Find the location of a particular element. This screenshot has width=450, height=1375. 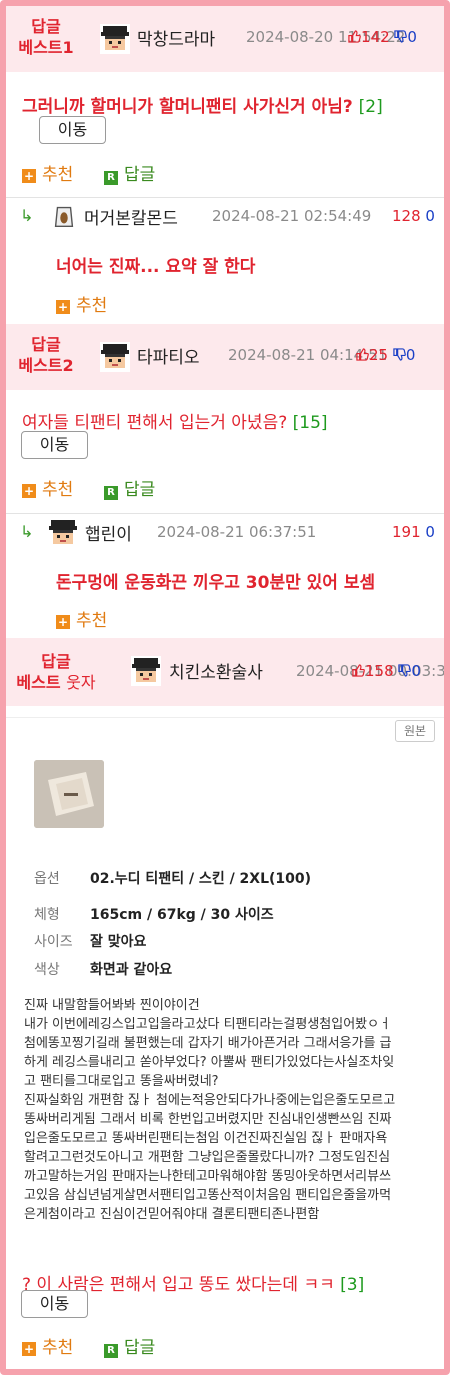

option-value: 165cm / 67kg / 30 사이즈 is located at coordinates (182, 915).